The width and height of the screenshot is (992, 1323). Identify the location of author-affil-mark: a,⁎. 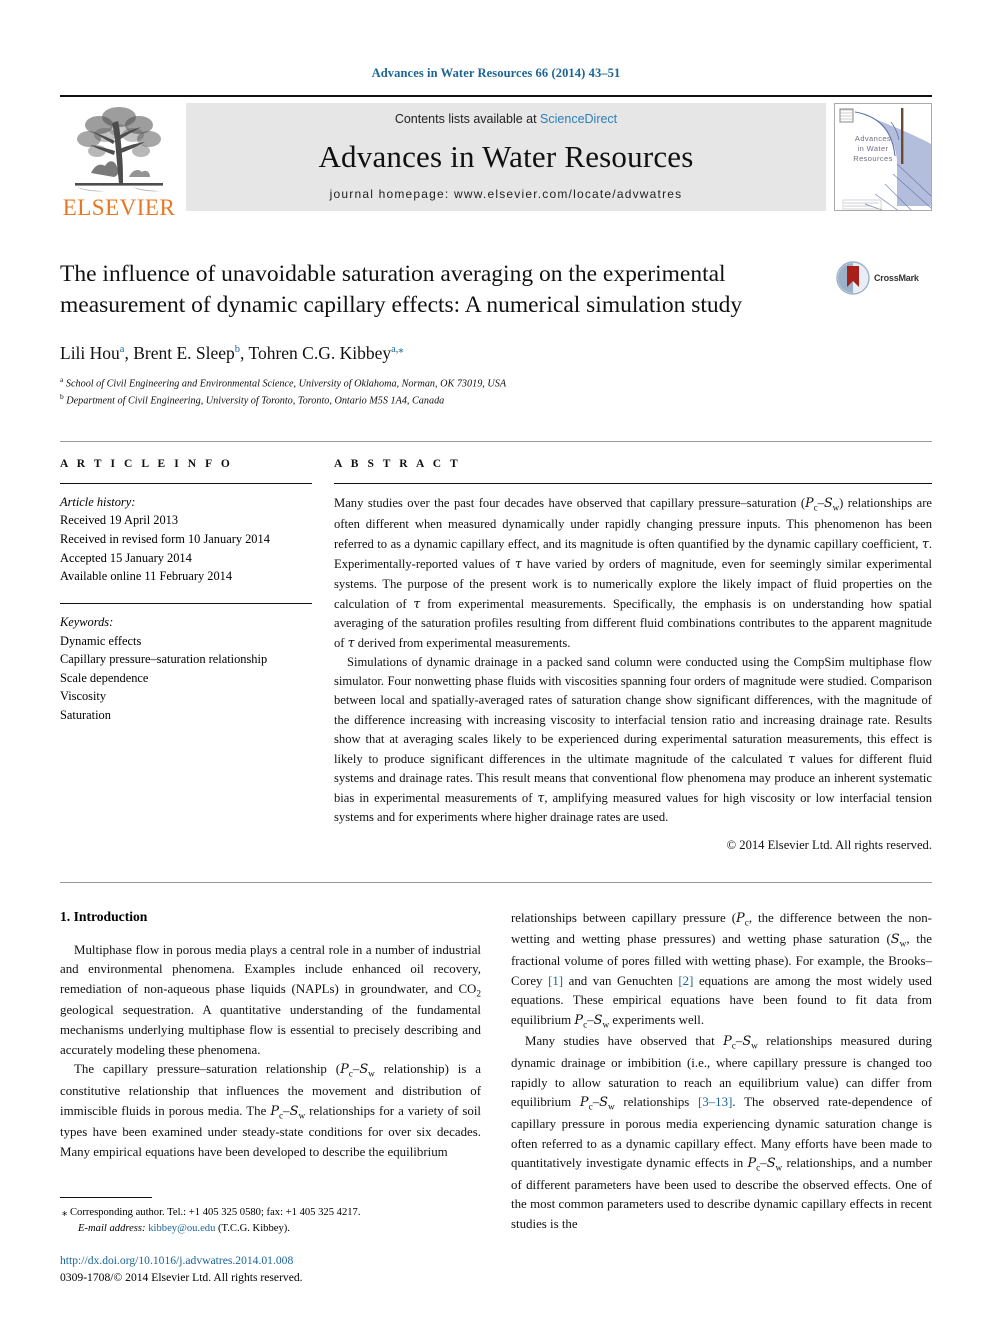
(397, 349).